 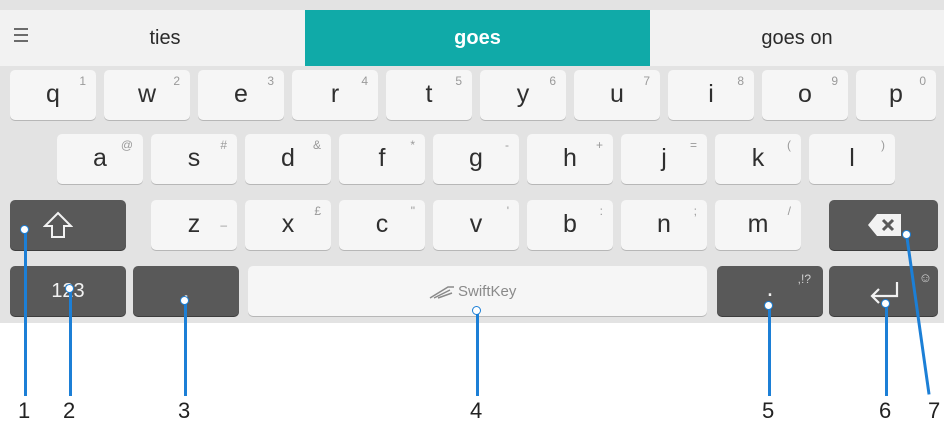 What do you see at coordinates (852, 159) in the screenshot?
I see `key-l: l)` at bounding box center [852, 159].